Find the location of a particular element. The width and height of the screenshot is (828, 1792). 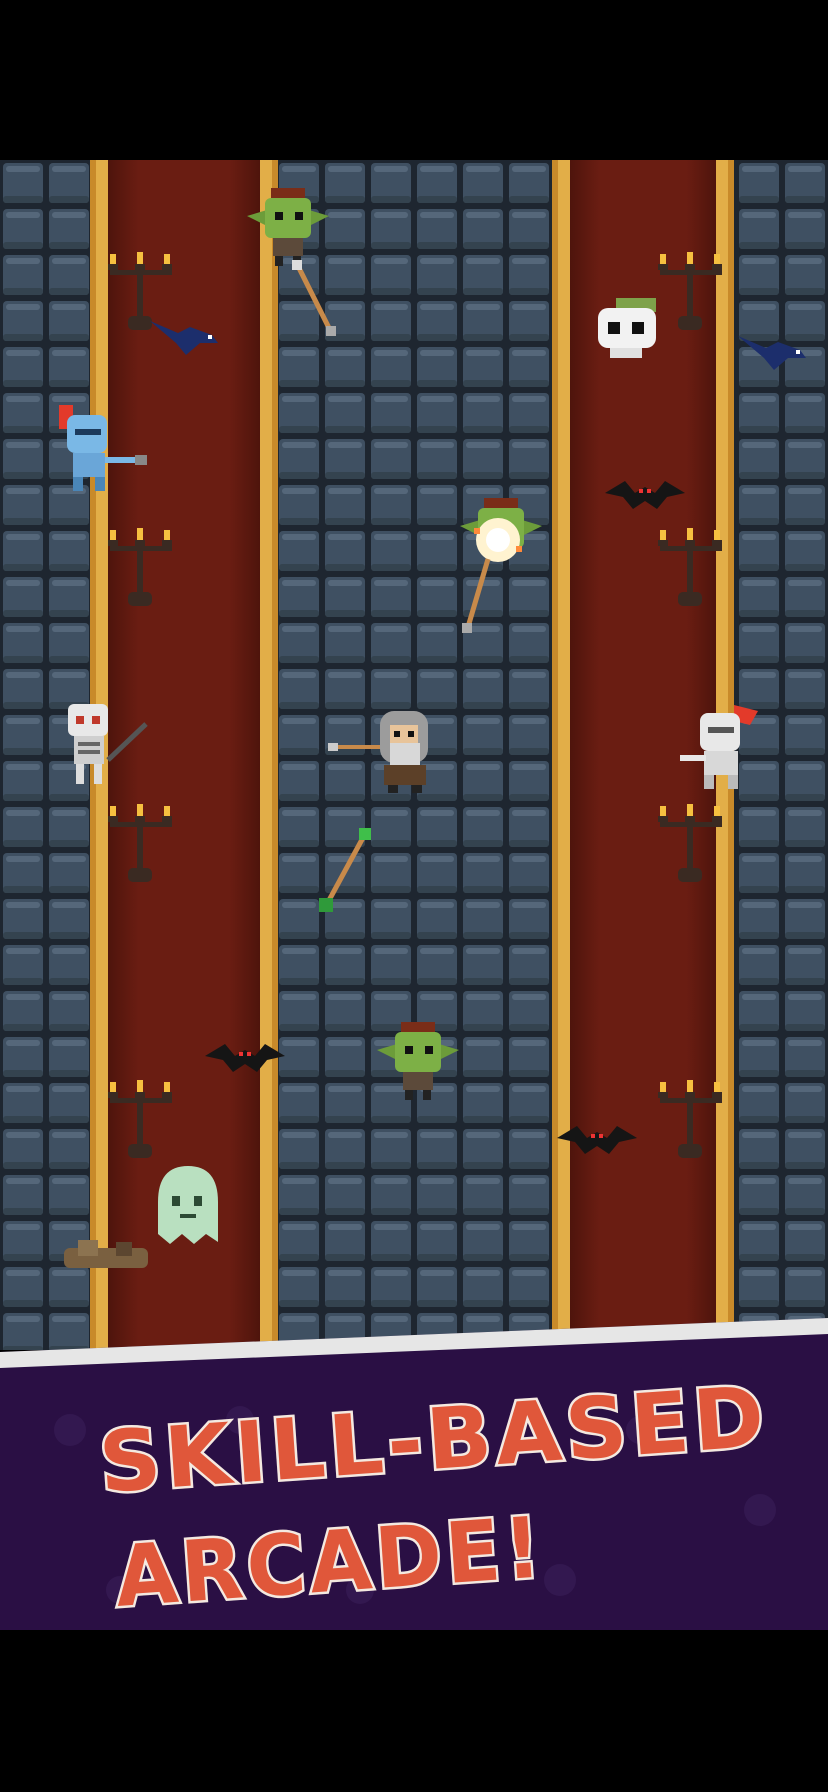

blue-knight-icon is located at coordinates (103, 448).